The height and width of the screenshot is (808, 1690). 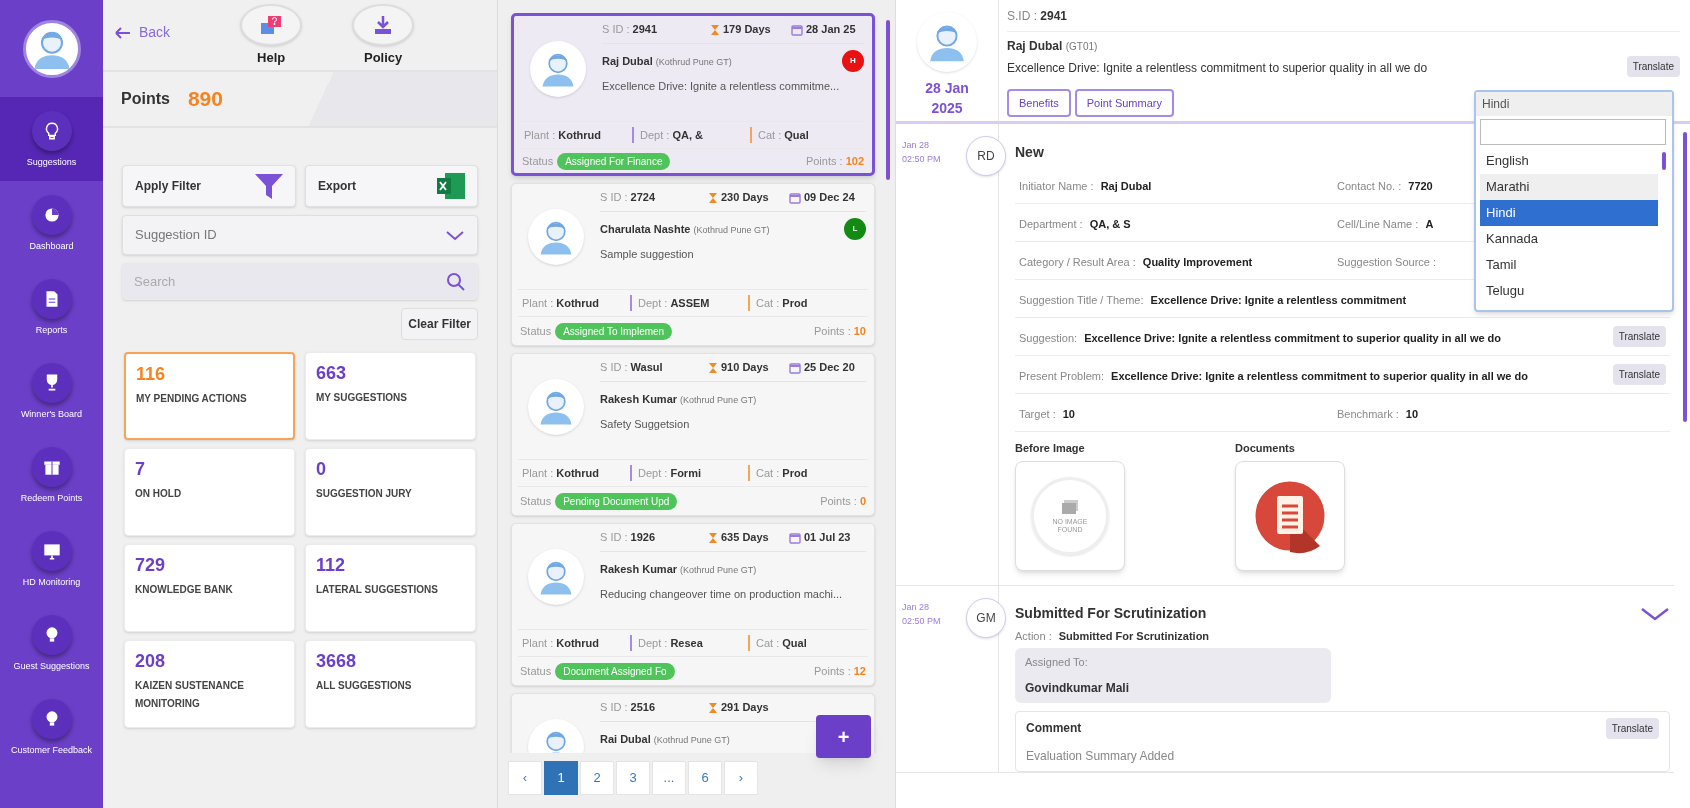 I want to click on sidebar-item: Reports, so click(x=51, y=307).